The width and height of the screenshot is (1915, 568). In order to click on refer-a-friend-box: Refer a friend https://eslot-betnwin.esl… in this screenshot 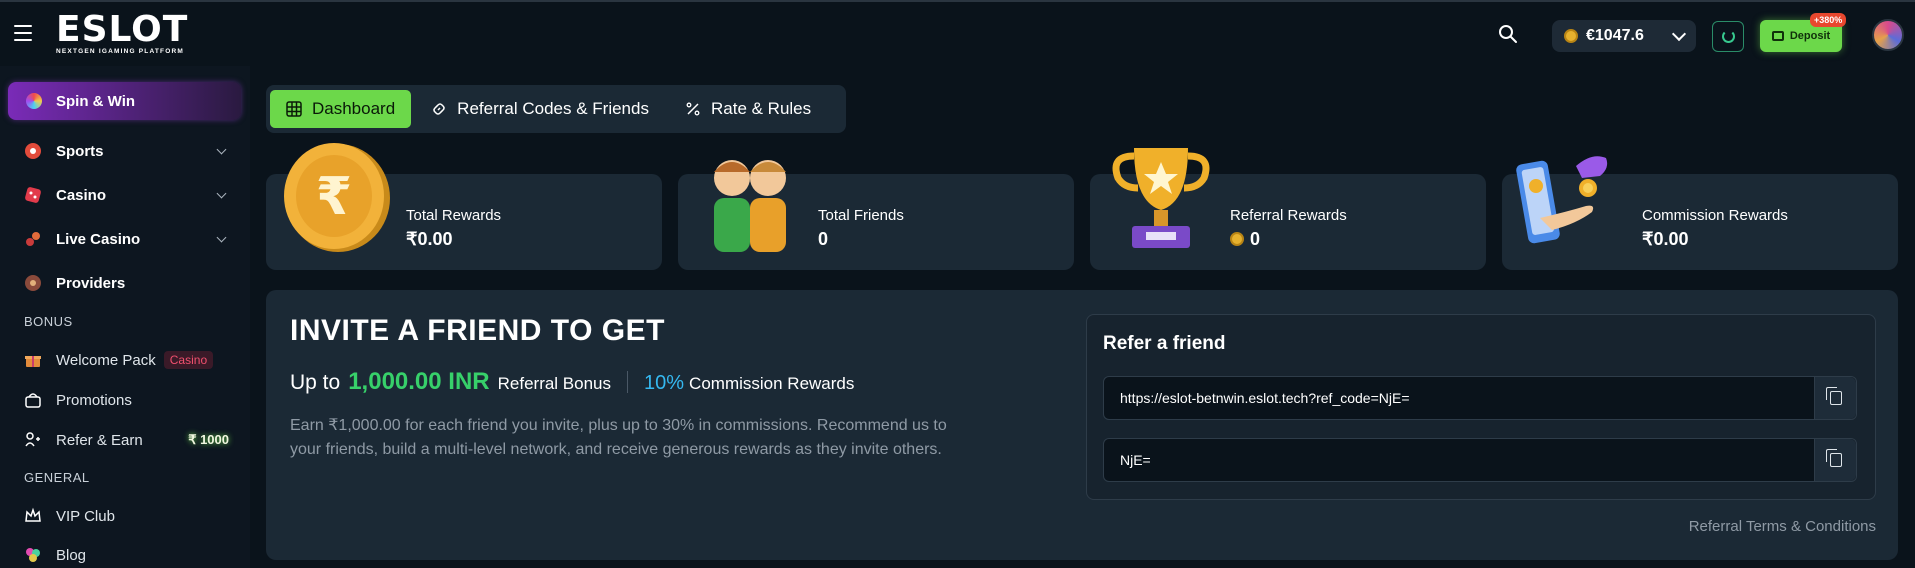, I will do `click(1481, 407)`.